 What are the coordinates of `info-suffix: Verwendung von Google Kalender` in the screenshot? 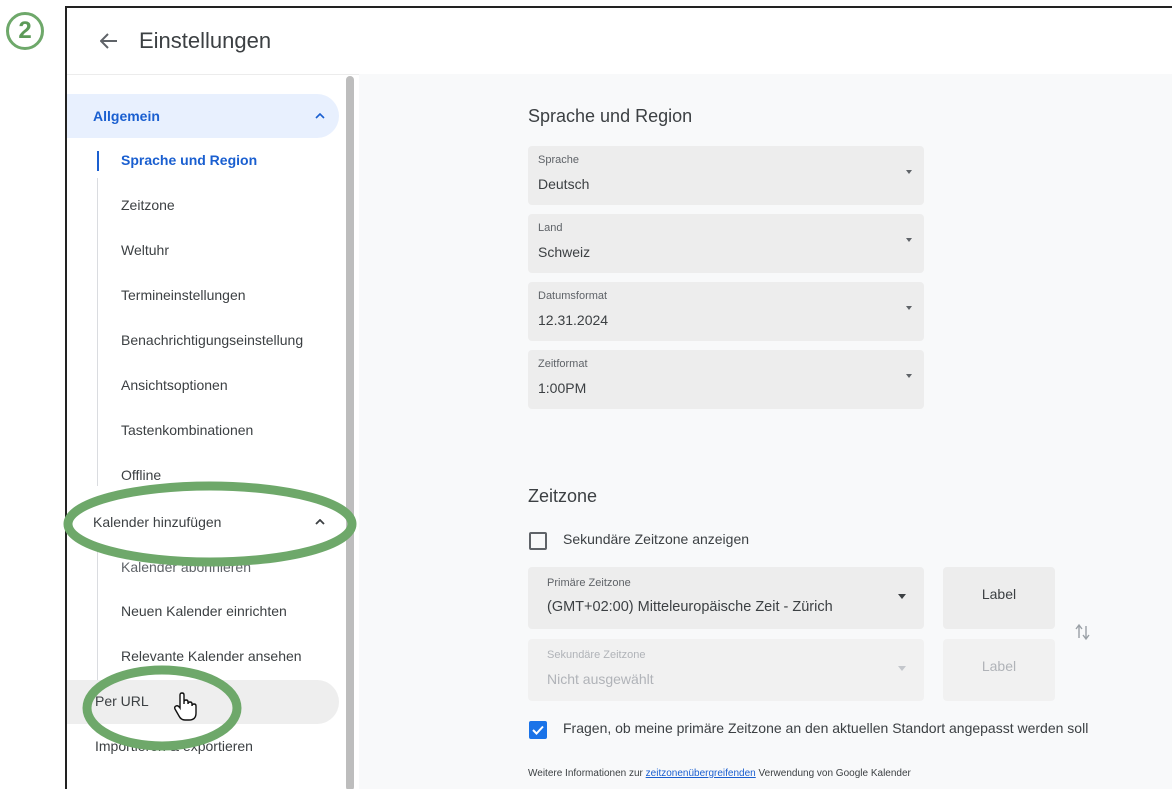 It's located at (834, 773).